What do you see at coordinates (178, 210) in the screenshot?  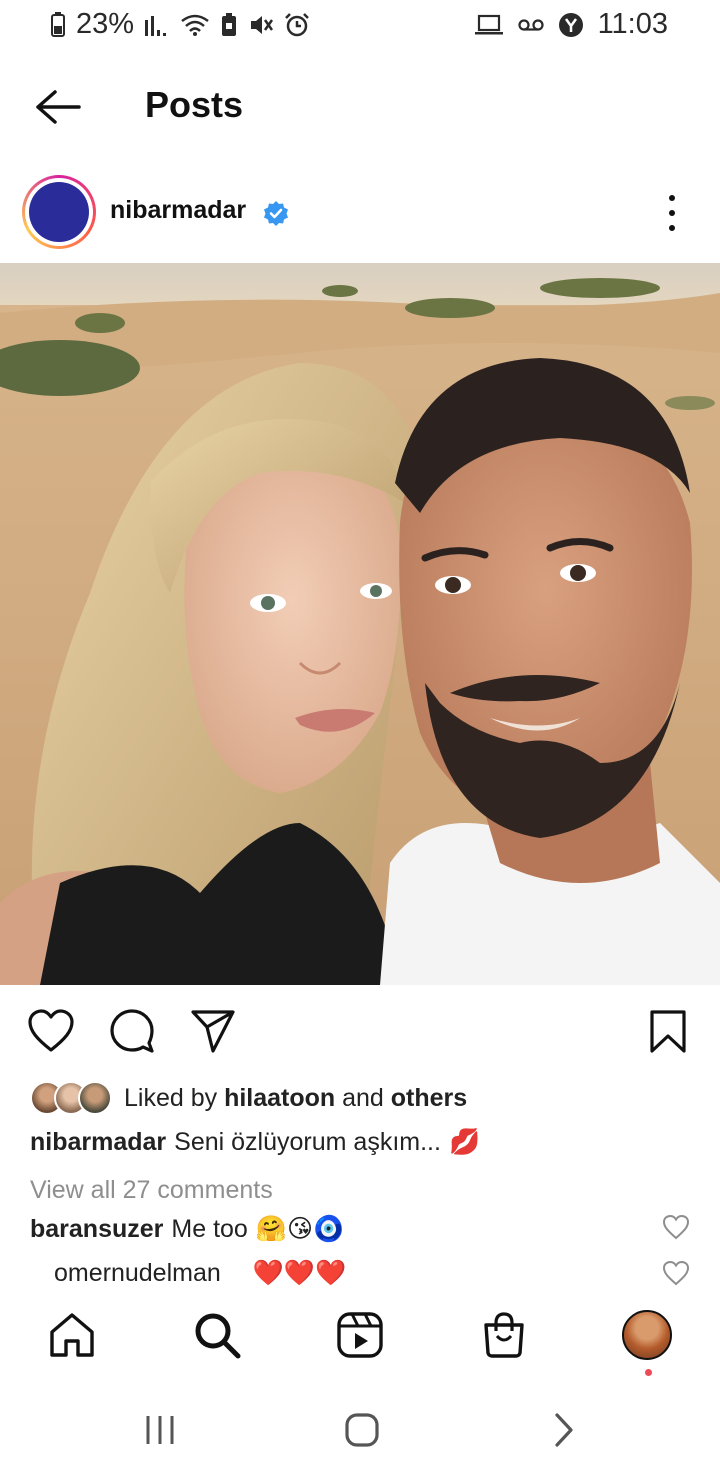 I see `post-author-username: nibarmadar` at bounding box center [178, 210].